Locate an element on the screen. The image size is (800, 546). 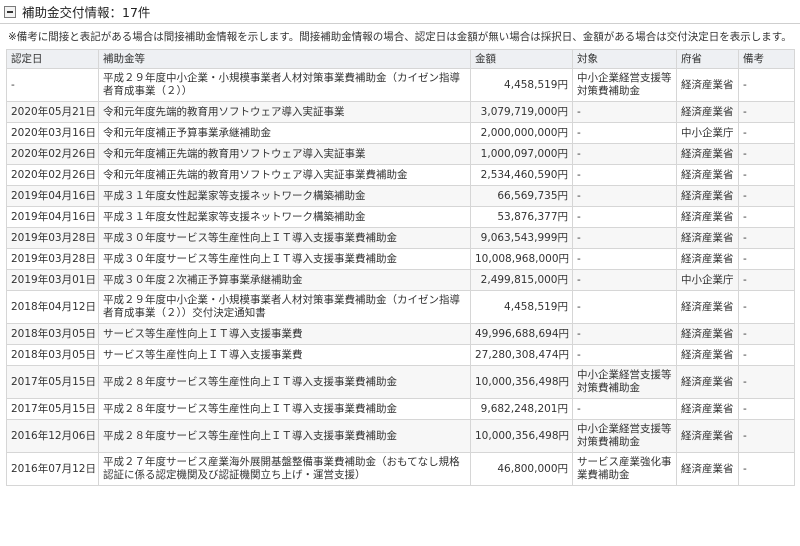
section-title: 補助金交付情報：17件 is located at coordinates (86, 12).